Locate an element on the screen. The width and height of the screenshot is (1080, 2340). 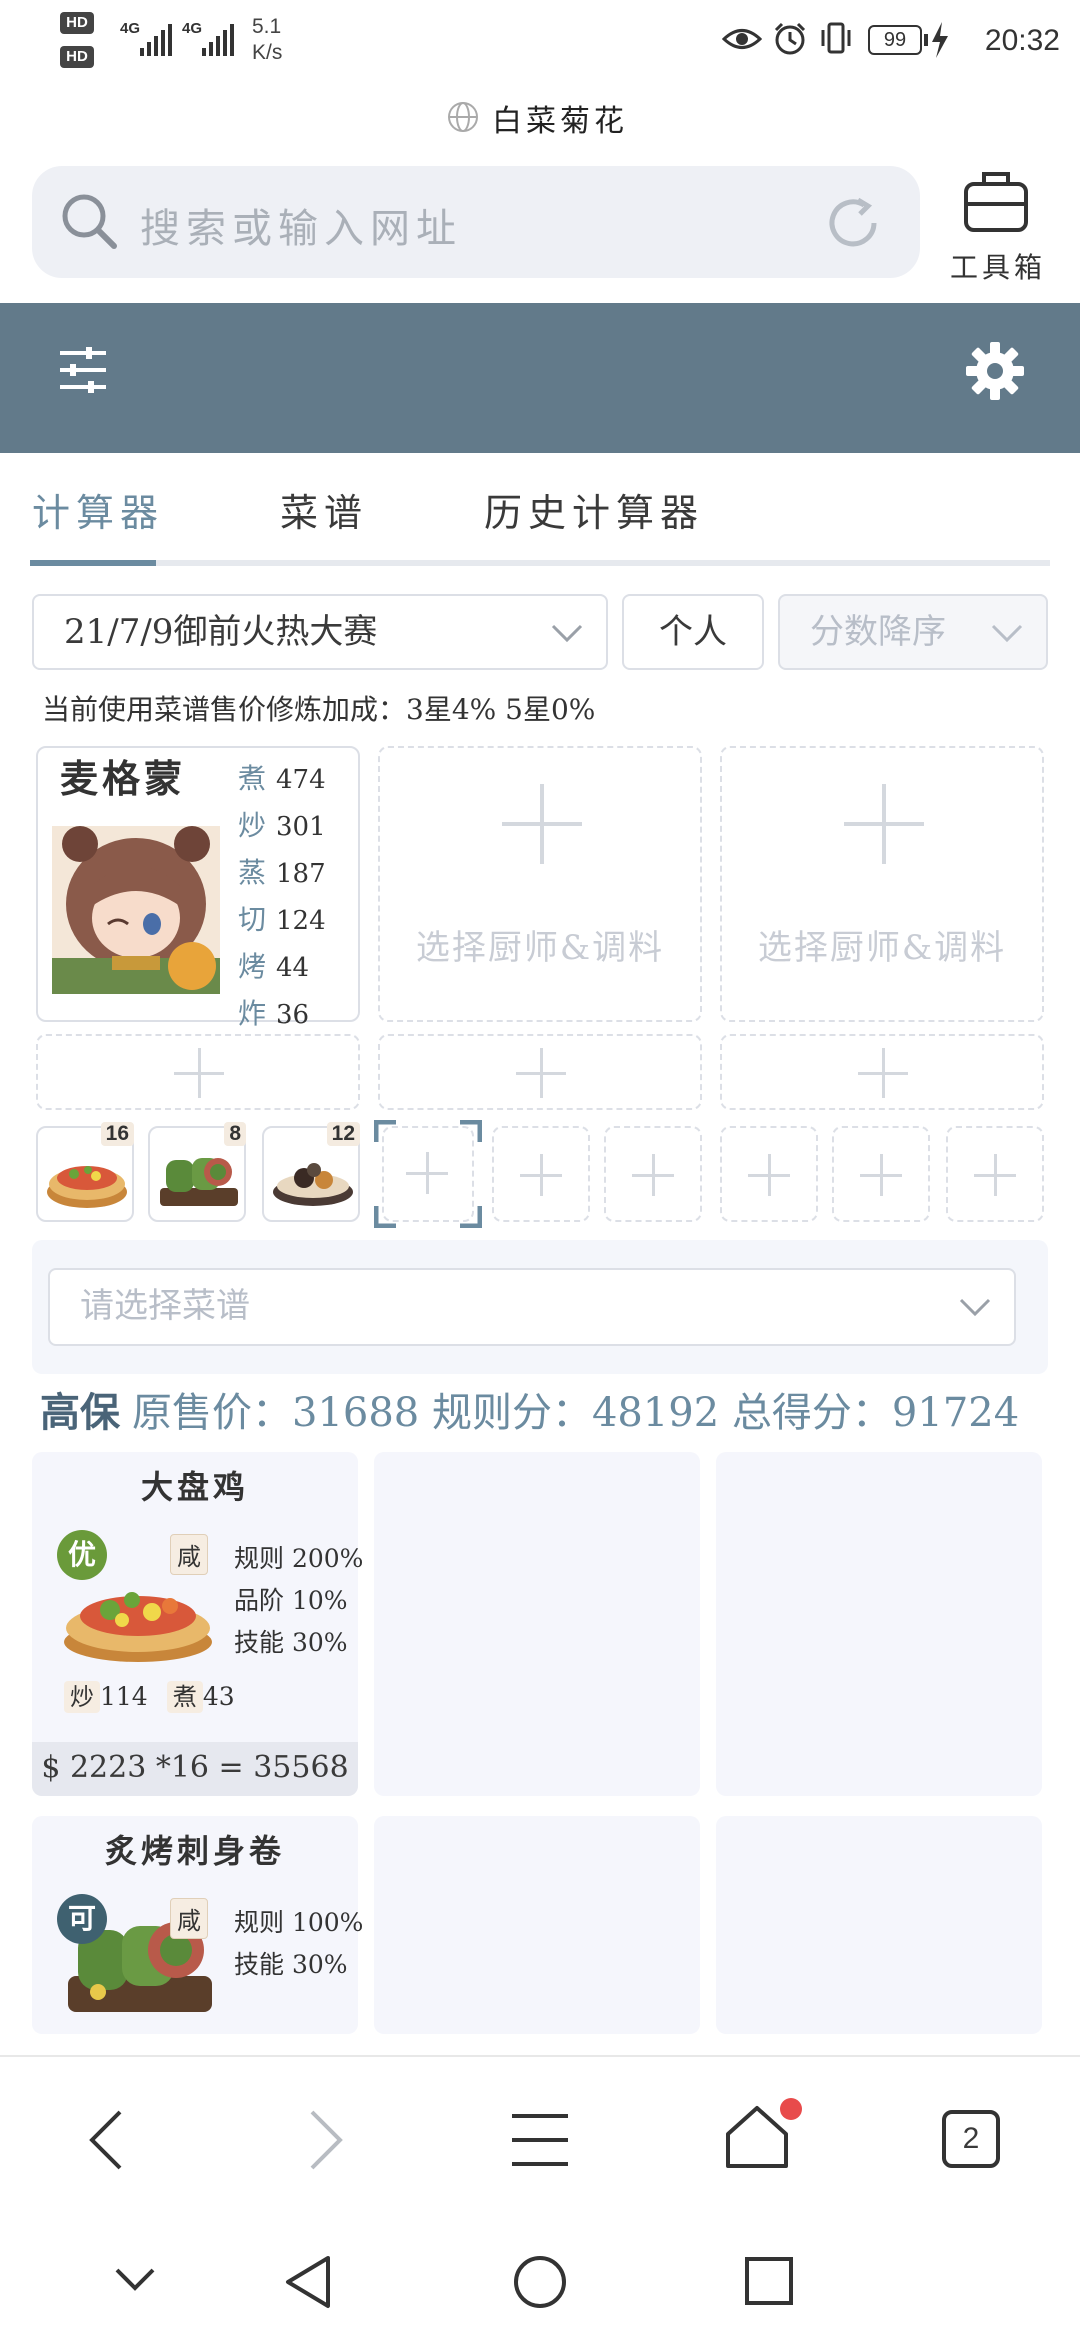
price-line: $ 2223 *16 = 35568 is located at coordinates (195, 1769).